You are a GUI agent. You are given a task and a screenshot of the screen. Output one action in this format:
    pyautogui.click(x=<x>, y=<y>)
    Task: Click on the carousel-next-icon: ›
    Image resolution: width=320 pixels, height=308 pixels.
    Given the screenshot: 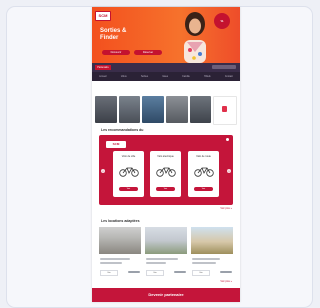 What is the action you would take?
    pyautogui.click(x=229, y=171)
    